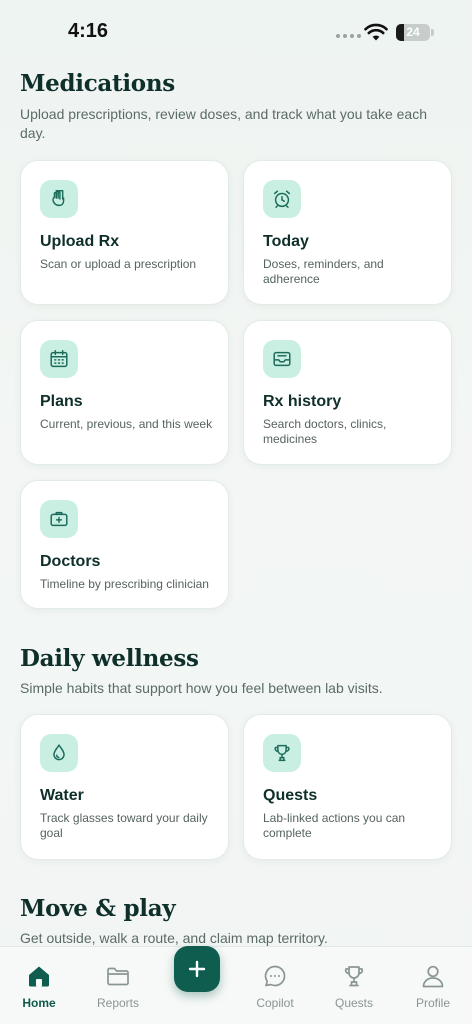 This screenshot has height=1024, width=472. What do you see at coordinates (59, 519) in the screenshot?
I see `medical-kit-icon` at bounding box center [59, 519].